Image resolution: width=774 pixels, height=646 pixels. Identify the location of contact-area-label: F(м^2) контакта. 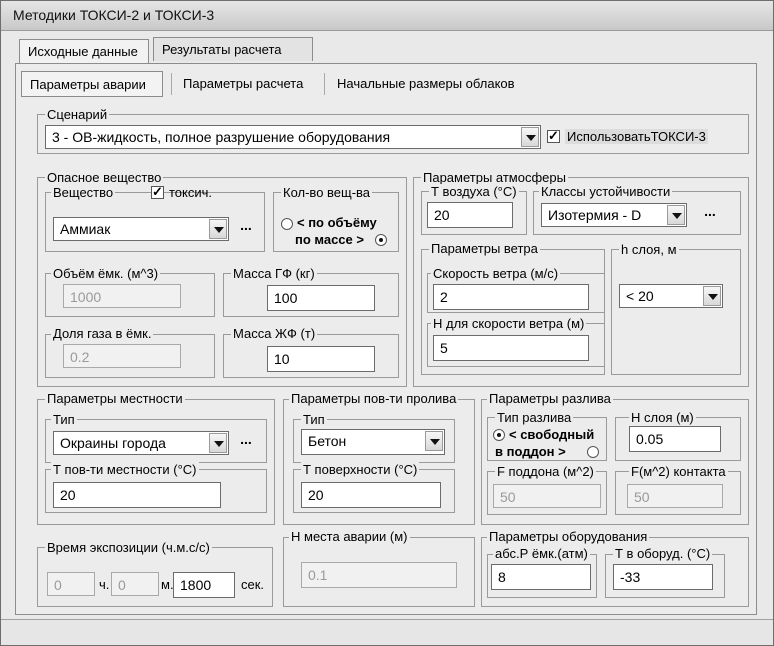
(678, 471).